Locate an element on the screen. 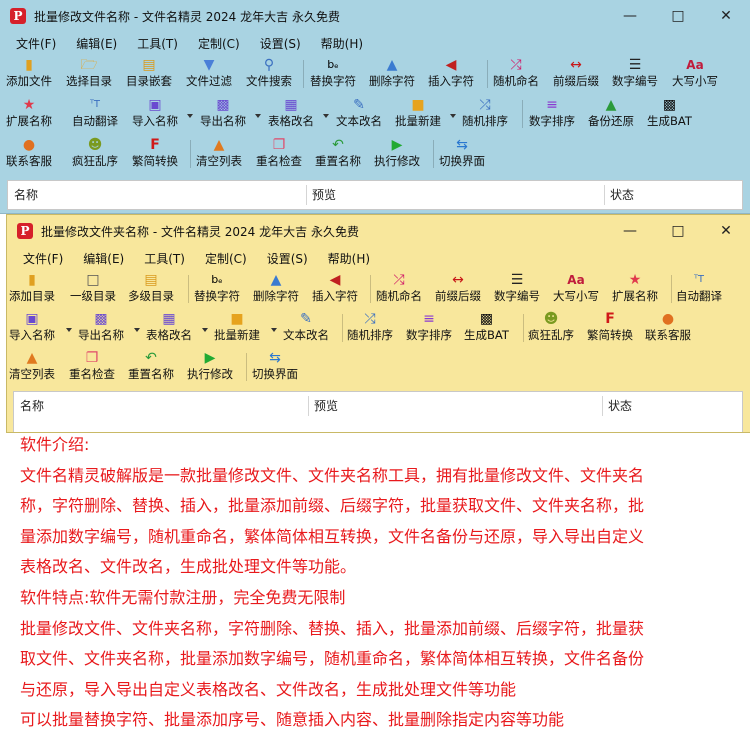  insert-text-icon: ◀ is located at coordinates (335, 279).